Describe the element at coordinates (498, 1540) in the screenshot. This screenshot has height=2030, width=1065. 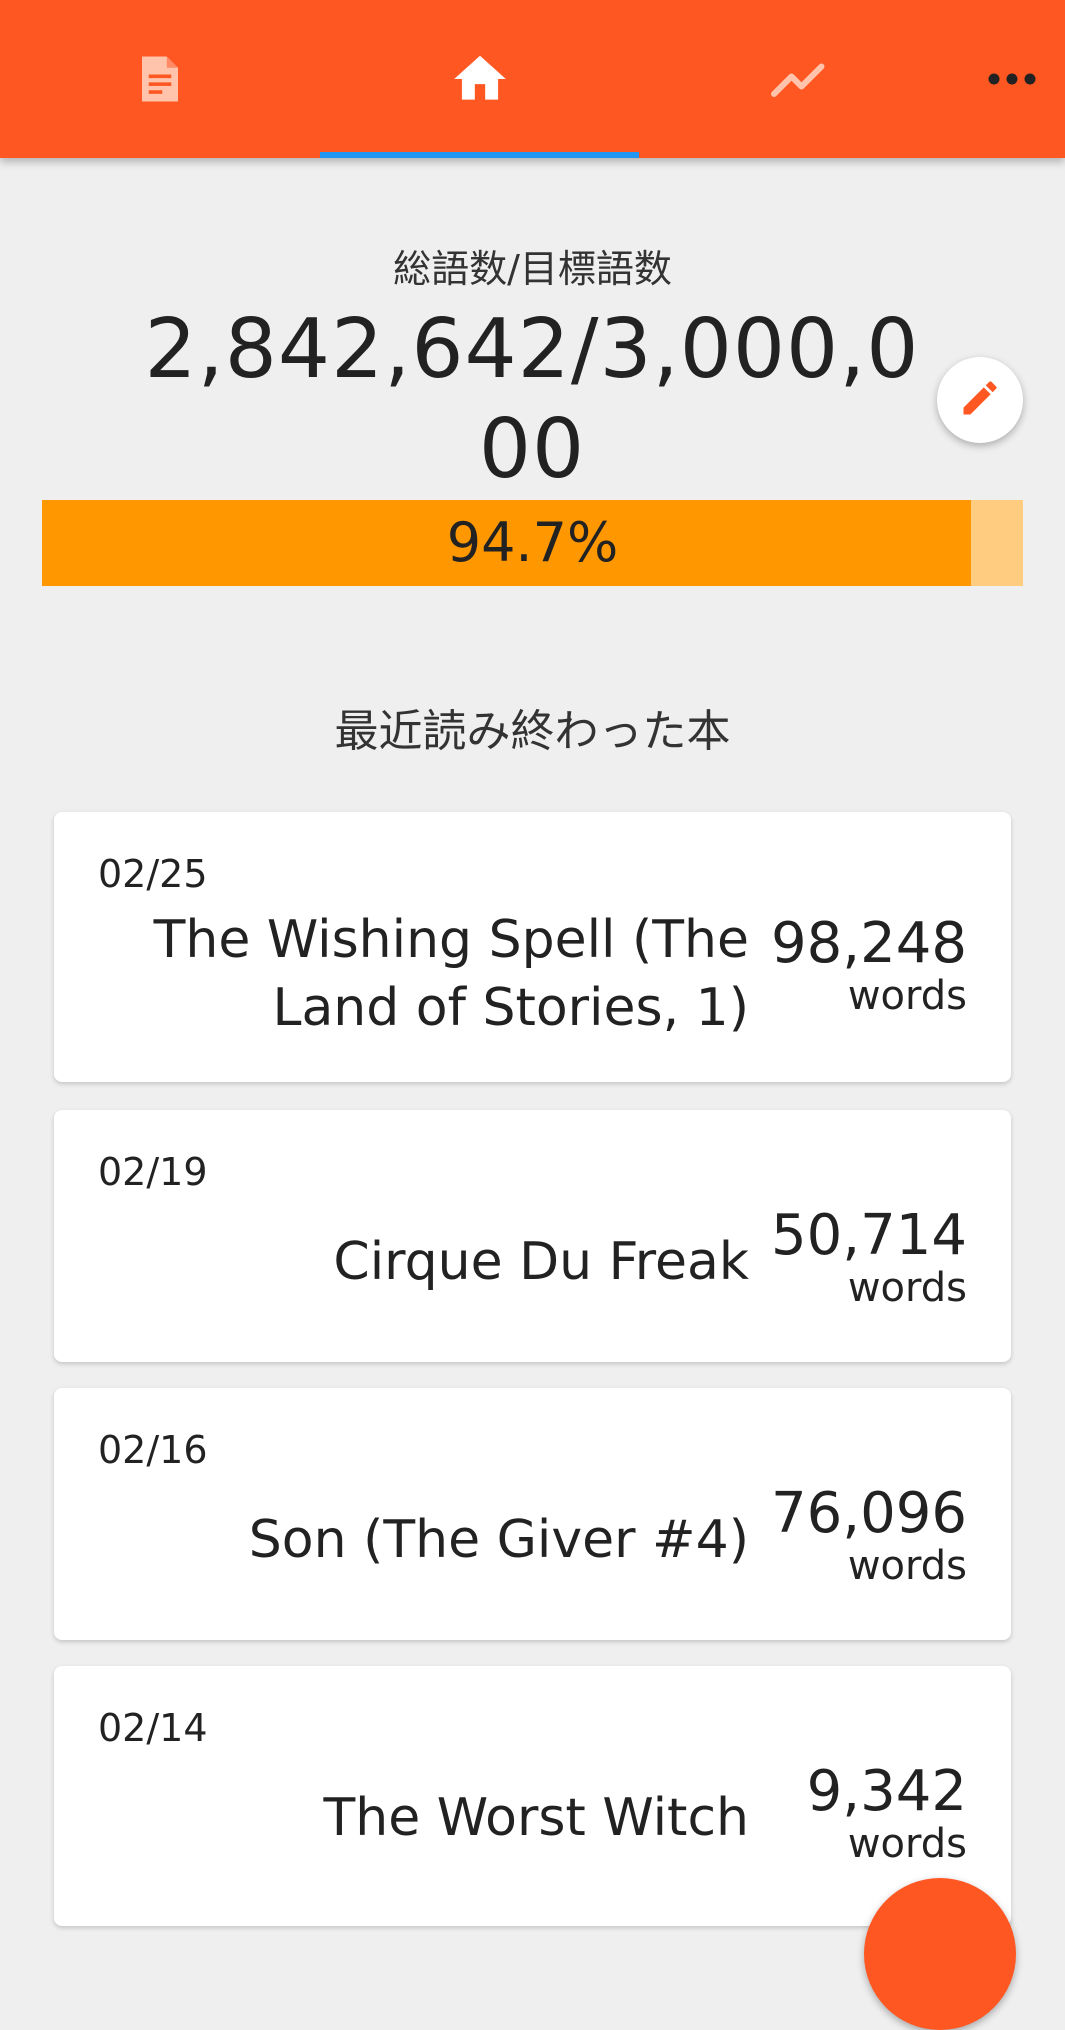
I see `book-title: Son (The Giver #4)` at that location.